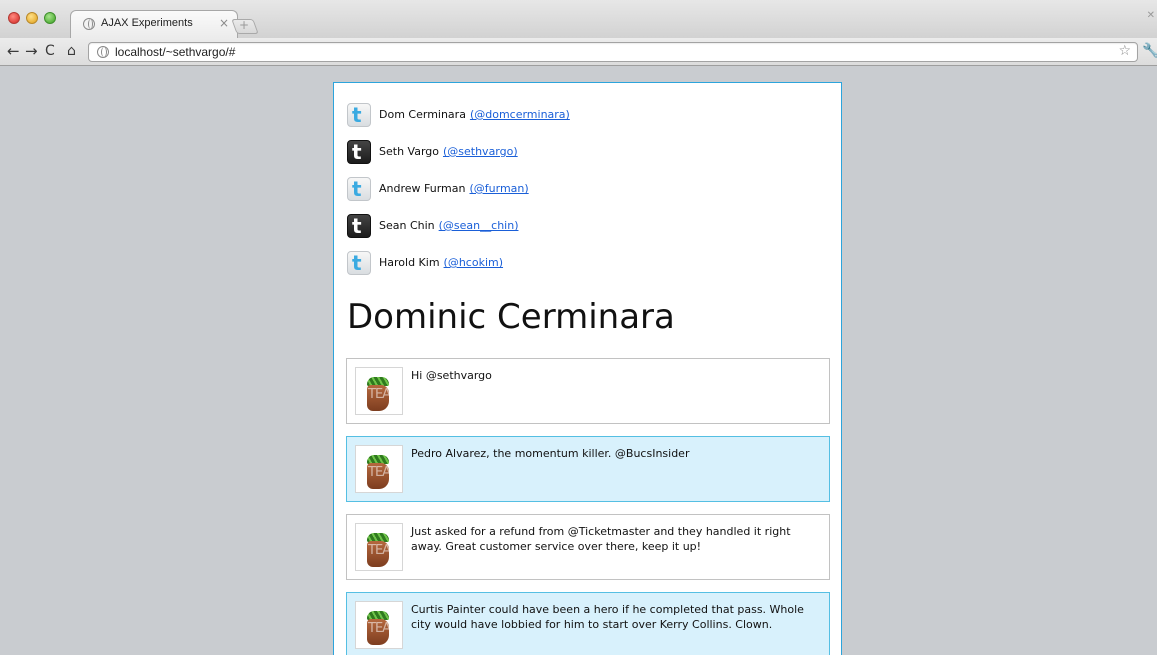  What do you see at coordinates (422, 188) in the screenshot?
I see `person-name: Andrew Furman` at bounding box center [422, 188].